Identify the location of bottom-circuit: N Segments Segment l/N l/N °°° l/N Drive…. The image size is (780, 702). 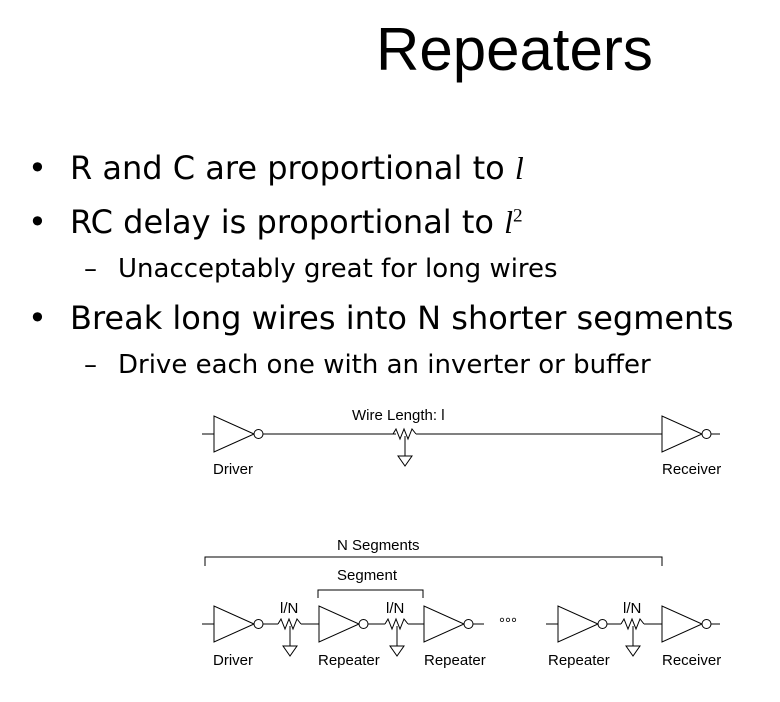
(461, 603).